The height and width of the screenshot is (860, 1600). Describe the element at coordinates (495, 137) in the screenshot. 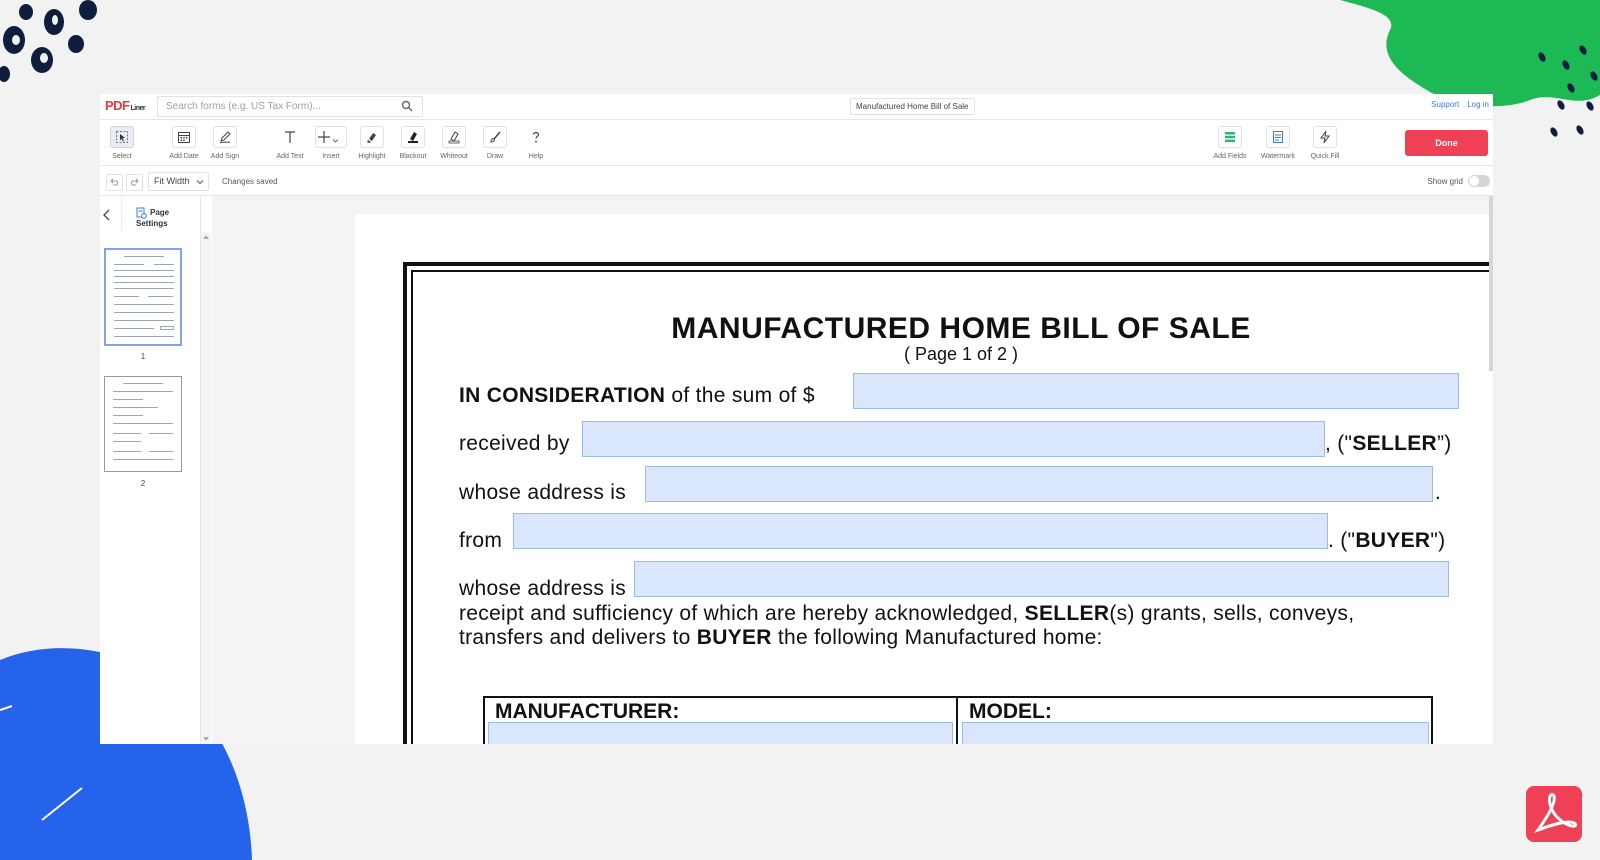

I see `brush-icon` at that location.